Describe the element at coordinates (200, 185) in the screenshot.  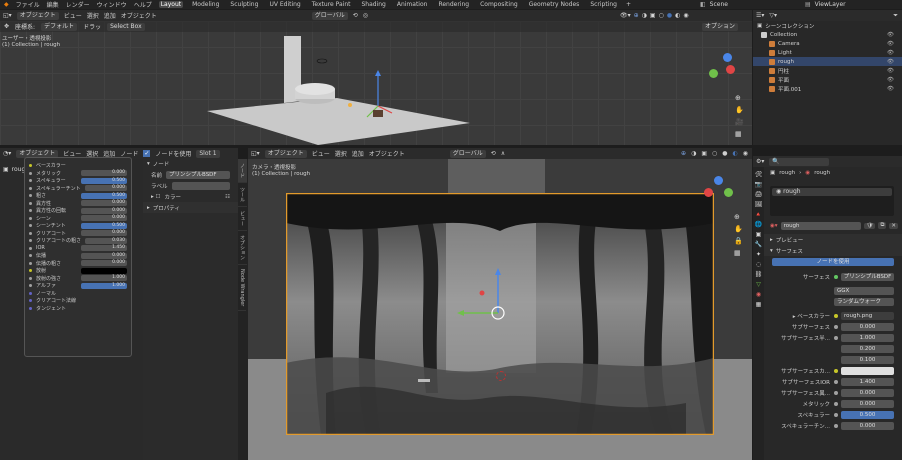
I see `node-label-field` at that location.